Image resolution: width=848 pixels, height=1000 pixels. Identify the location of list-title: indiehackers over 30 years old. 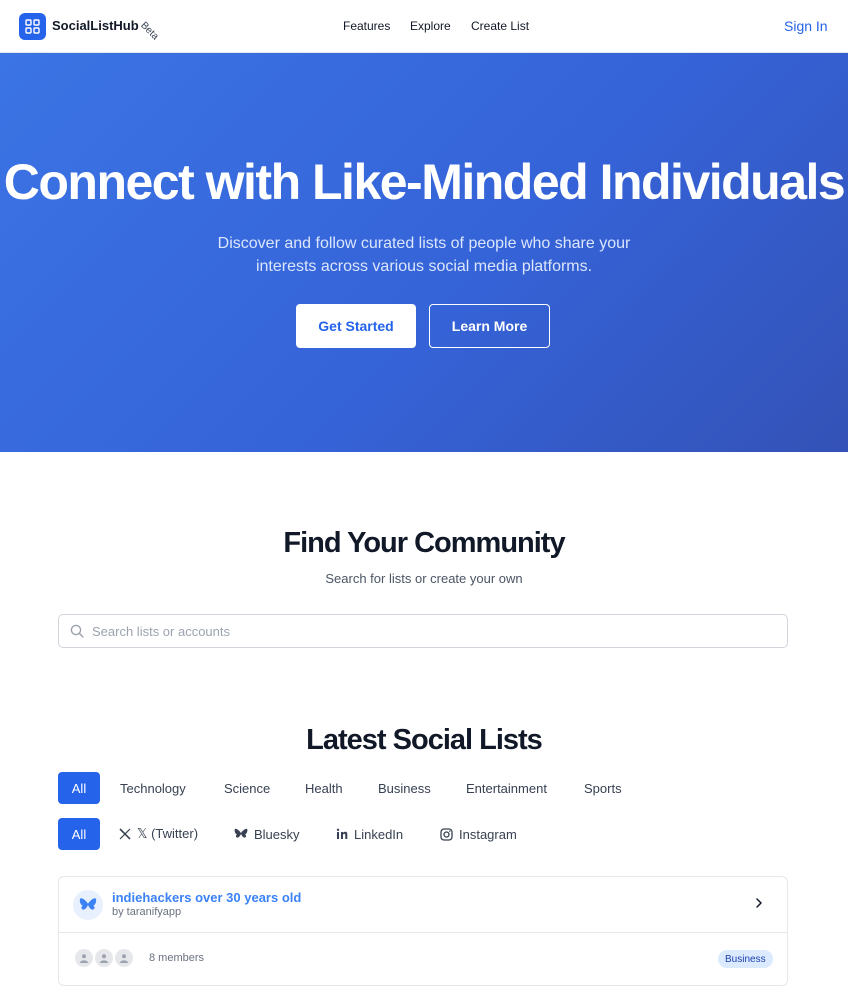
(206, 897).